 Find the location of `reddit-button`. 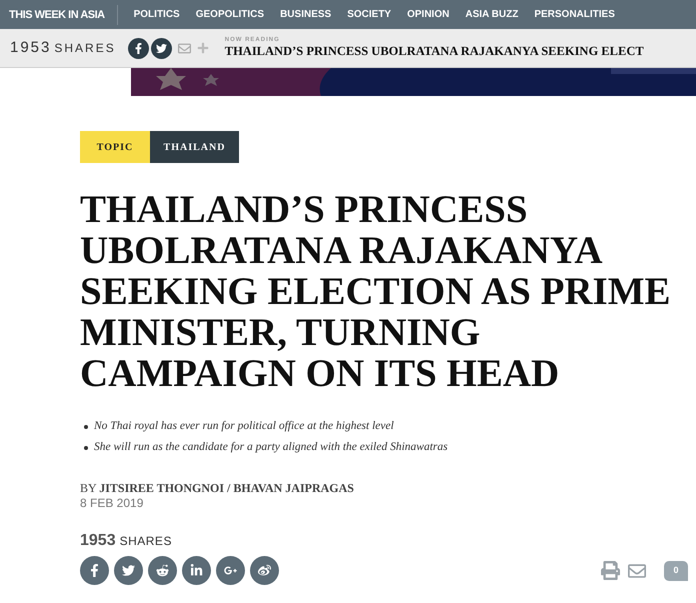

reddit-button is located at coordinates (162, 570).